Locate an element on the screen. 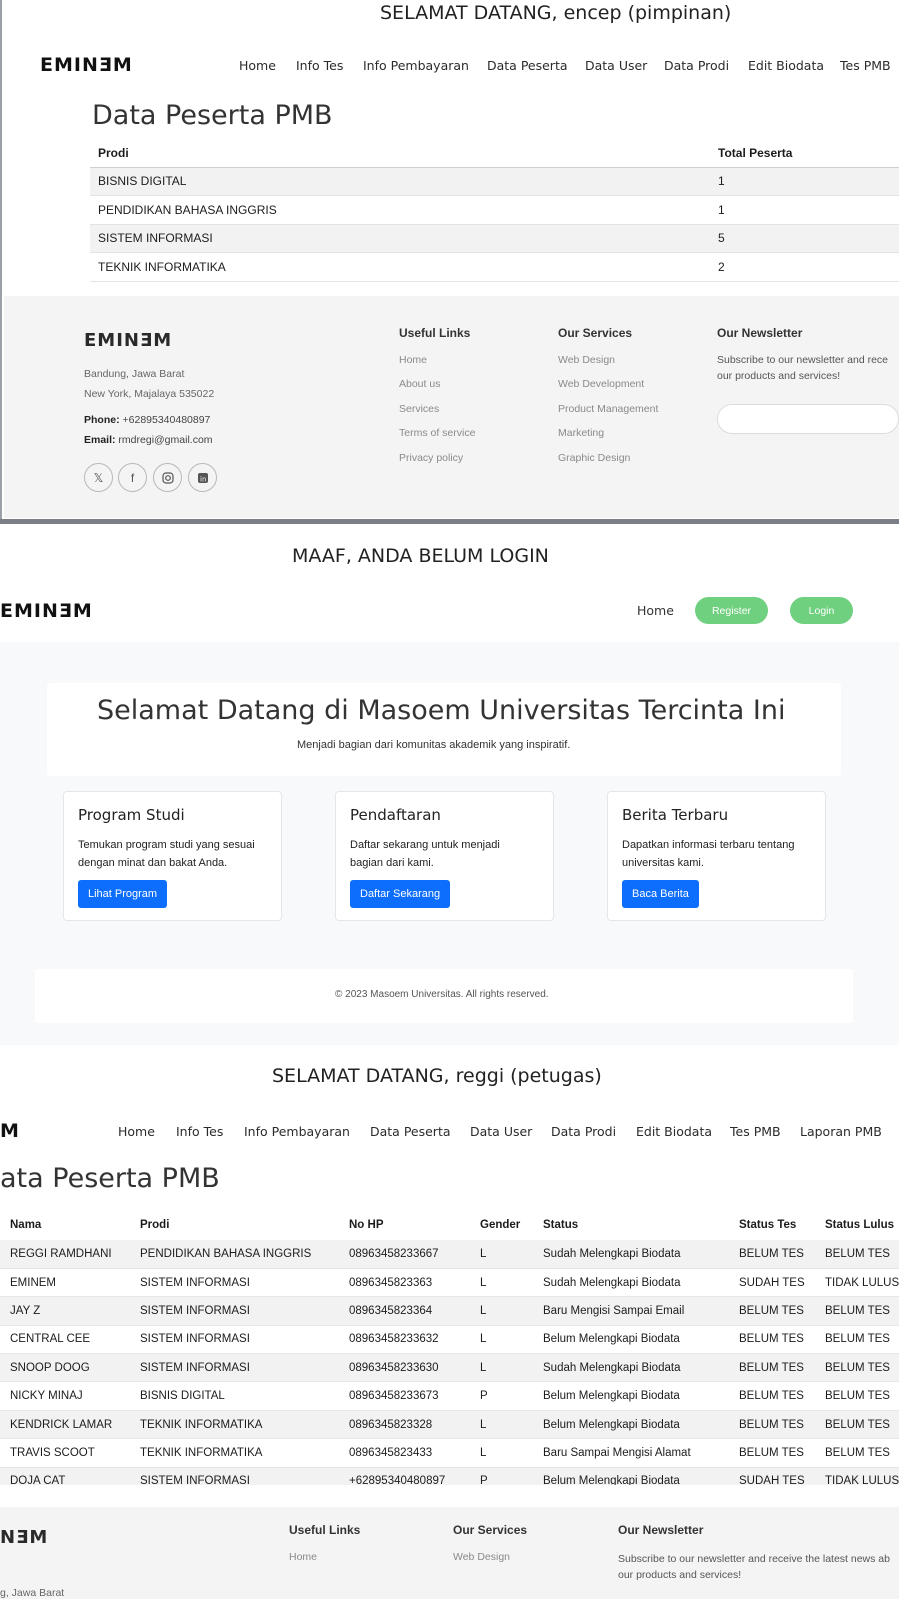 The image size is (899, 1599). footer-link-privacy: Privacy policy is located at coordinates (431, 458).